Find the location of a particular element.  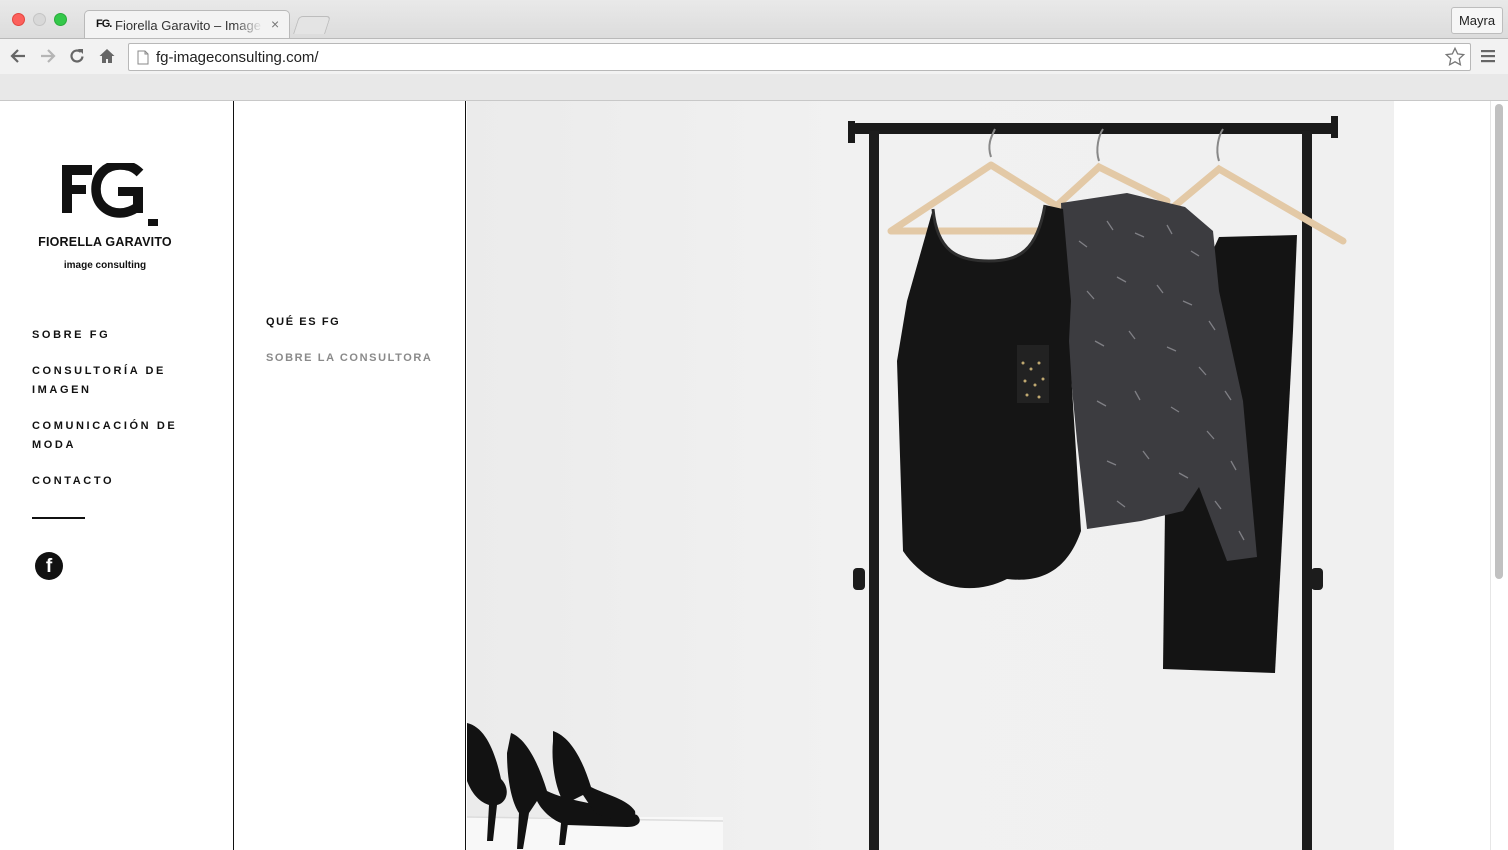

fg-logo-icon is located at coordinates (112, 196).